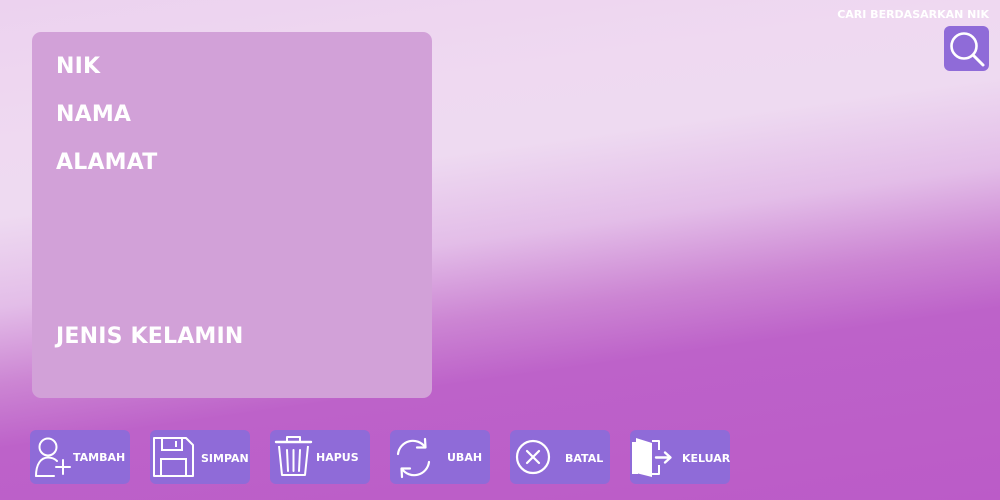 The width and height of the screenshot is (1000, 500). I want to click on simpan-button: SIMPAN, so click(200, 457).